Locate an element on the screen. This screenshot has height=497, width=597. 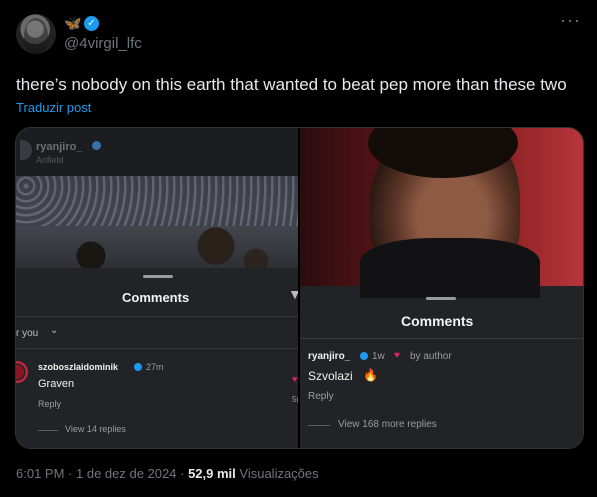
author-avatar is located at coordinates (36, 34).